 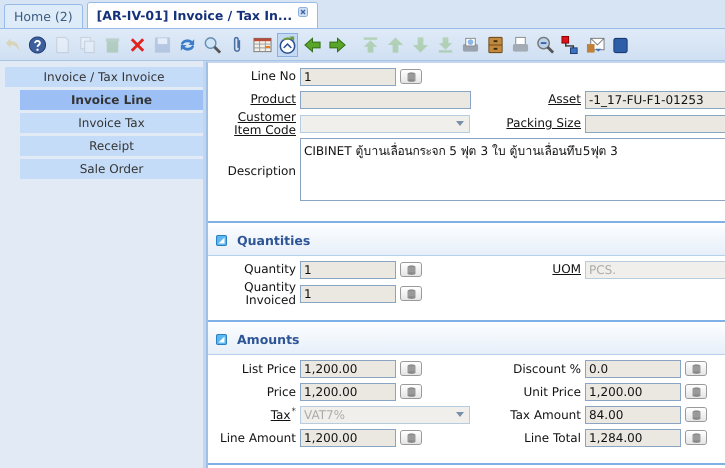 I want to click on section-title: Amounts, so click(x=268, y=339).